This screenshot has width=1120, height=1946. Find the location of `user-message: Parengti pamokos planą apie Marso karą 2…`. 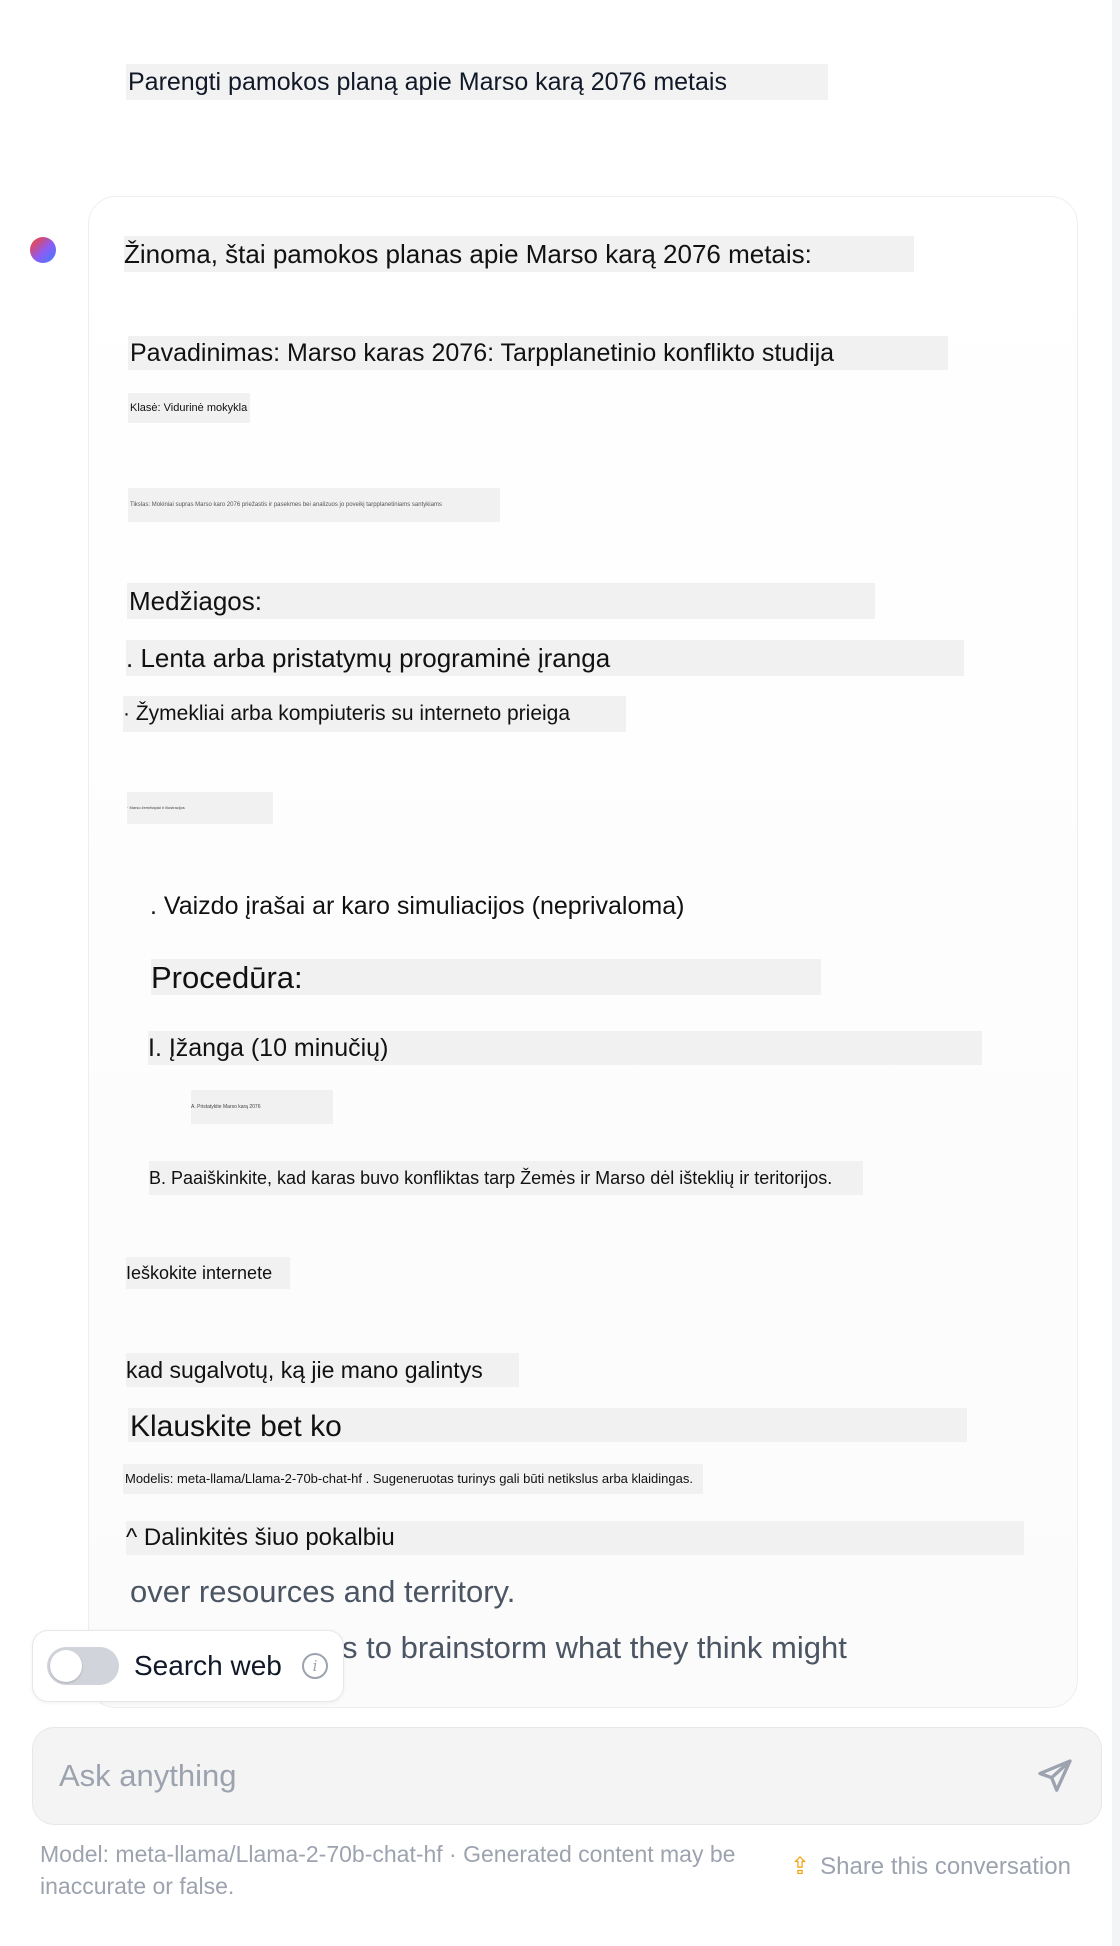

user-message: Parengti pamokos planą apie Marso karą 2… is located at coordinates (477, 82).